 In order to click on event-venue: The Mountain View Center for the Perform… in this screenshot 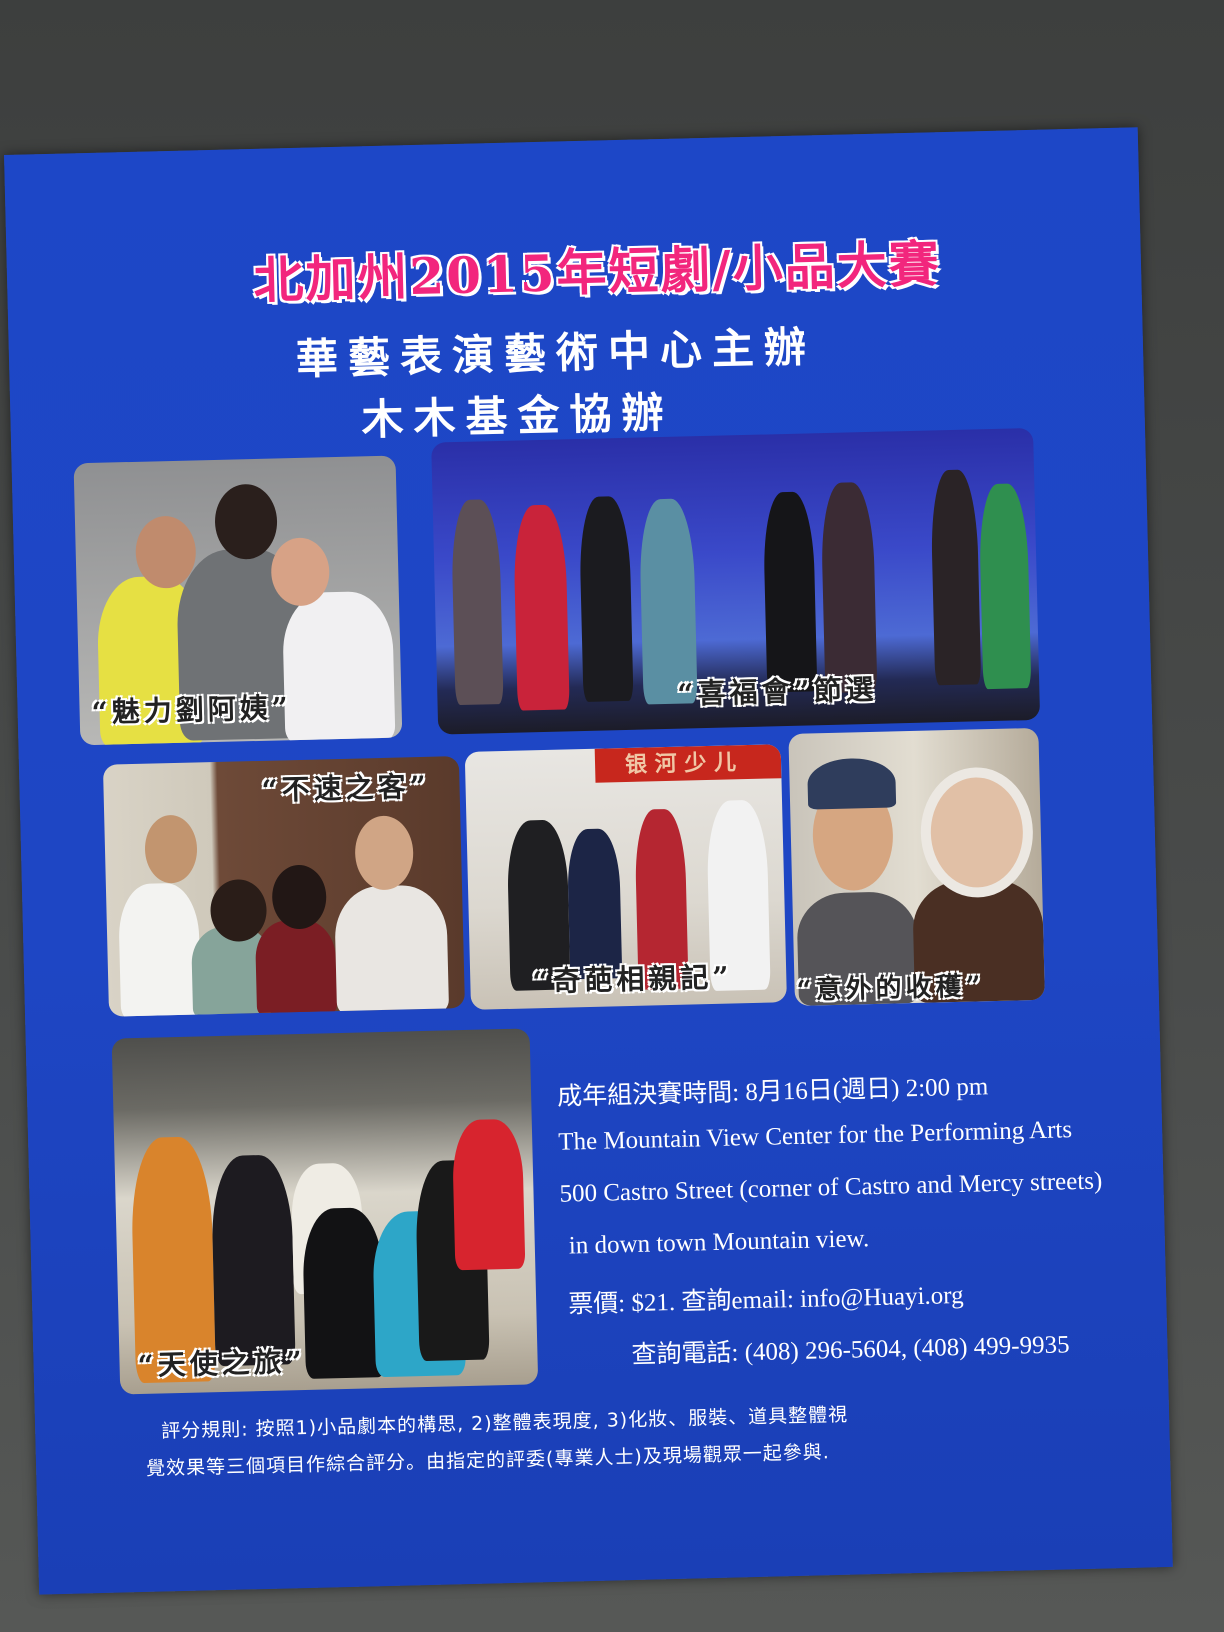, I will do `click(815, 1136)`.